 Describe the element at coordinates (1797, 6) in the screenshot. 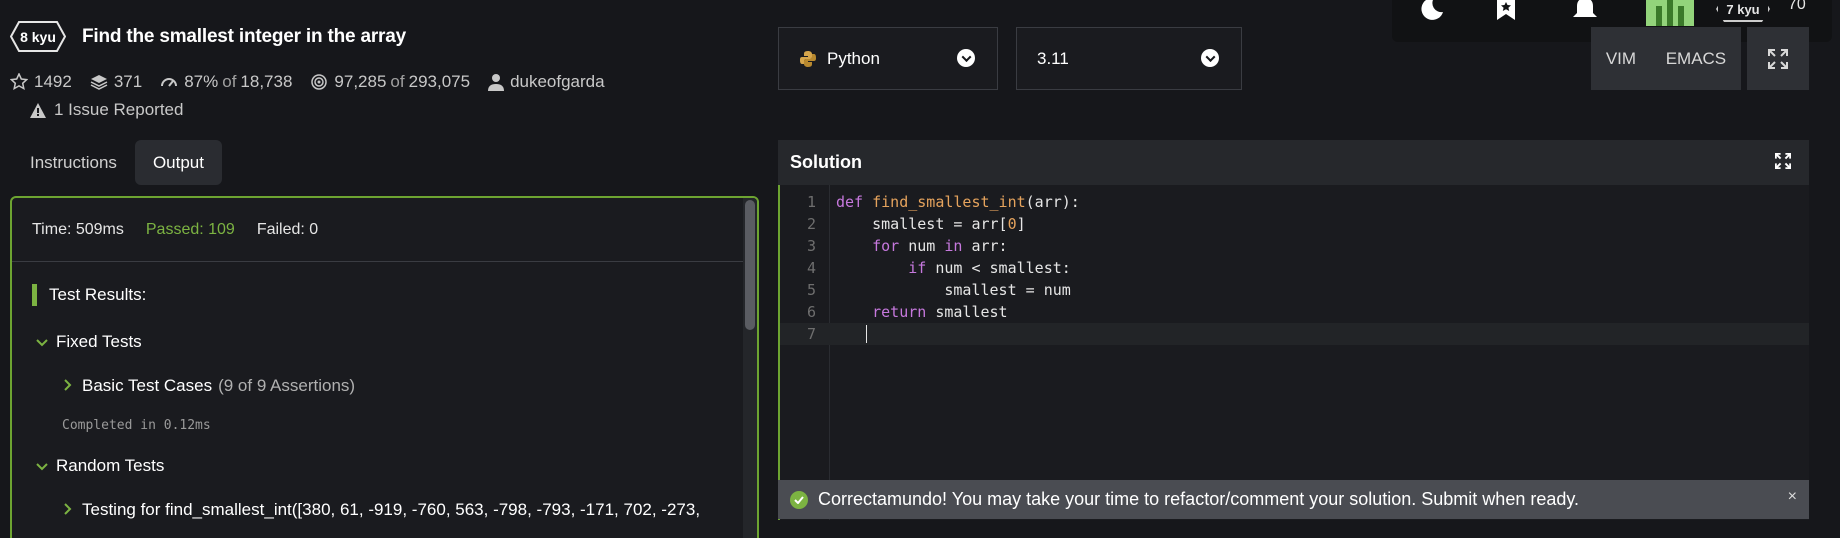

I see `user-honor: 70` at that location.